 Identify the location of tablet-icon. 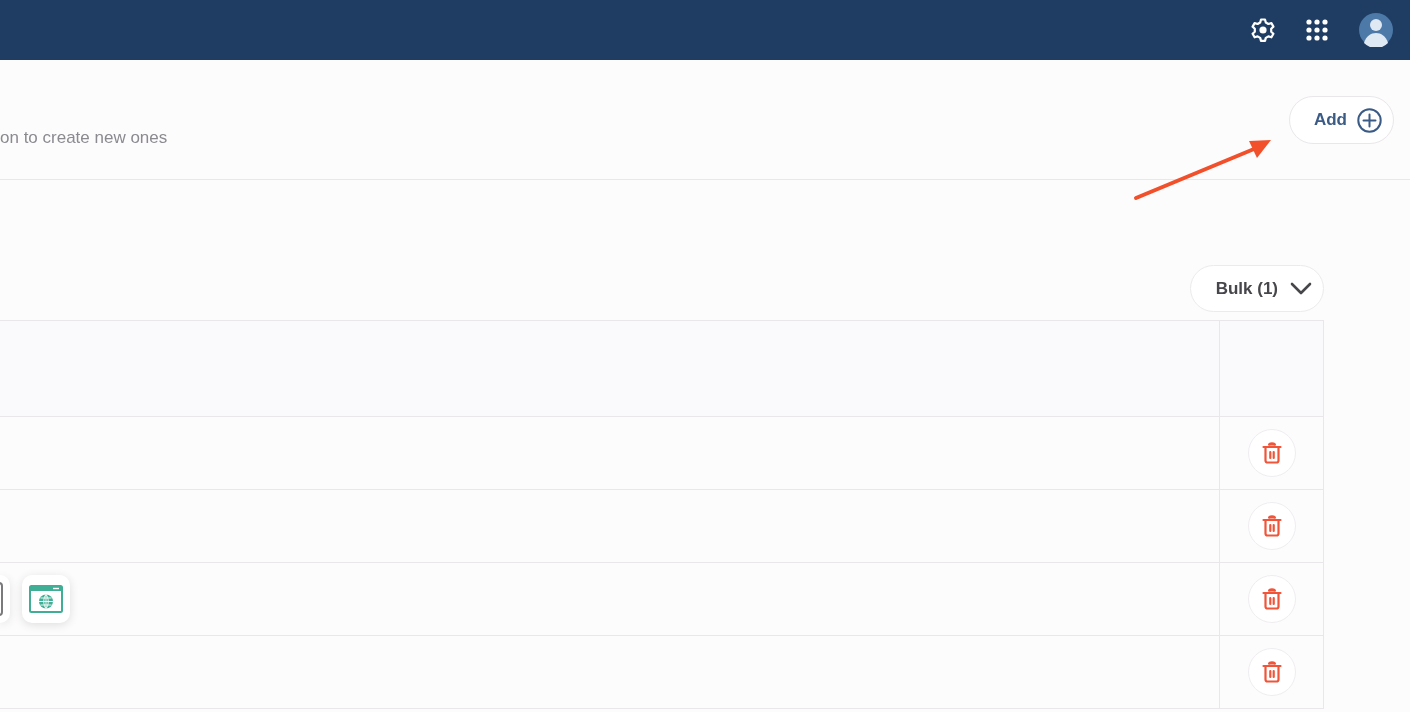
(5, 599).